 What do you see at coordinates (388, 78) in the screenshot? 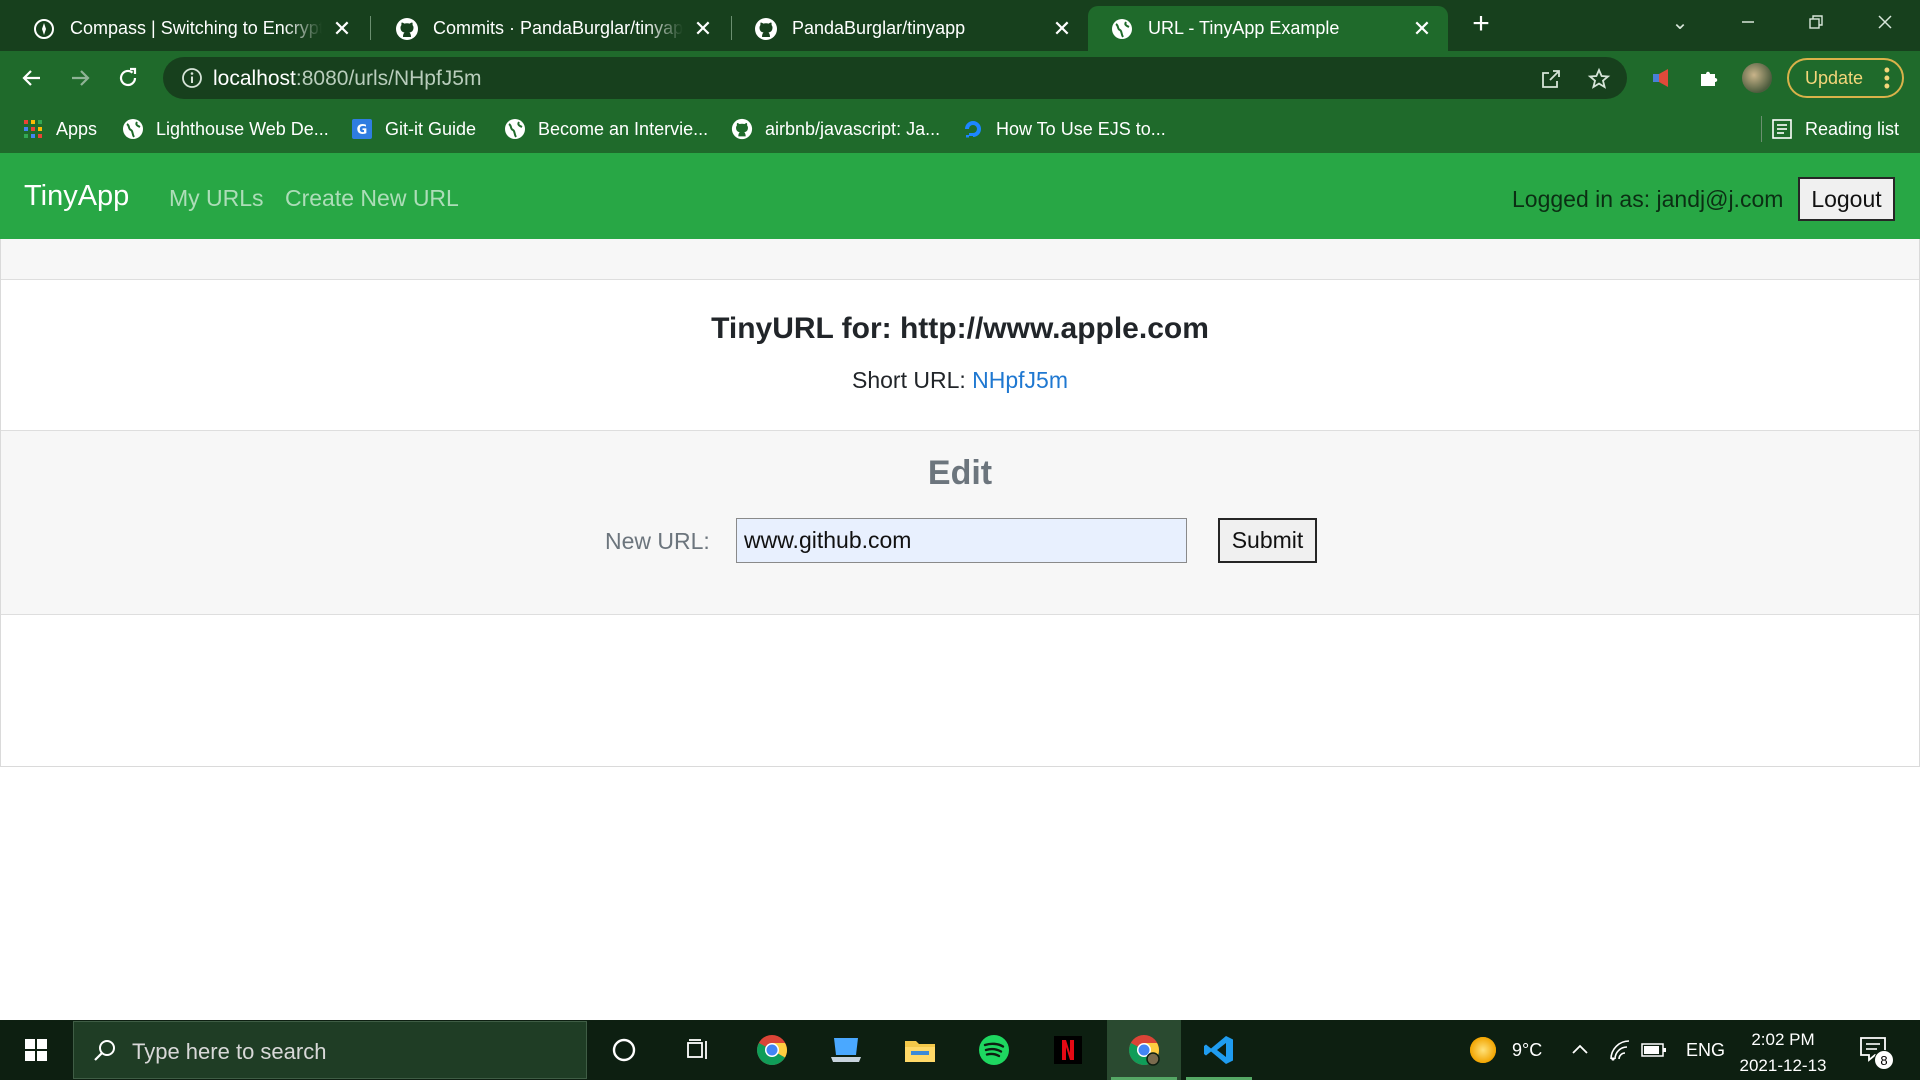
I see `url-path: :8080/urls/NHpfJ5m` at bounding box center [388, 78].